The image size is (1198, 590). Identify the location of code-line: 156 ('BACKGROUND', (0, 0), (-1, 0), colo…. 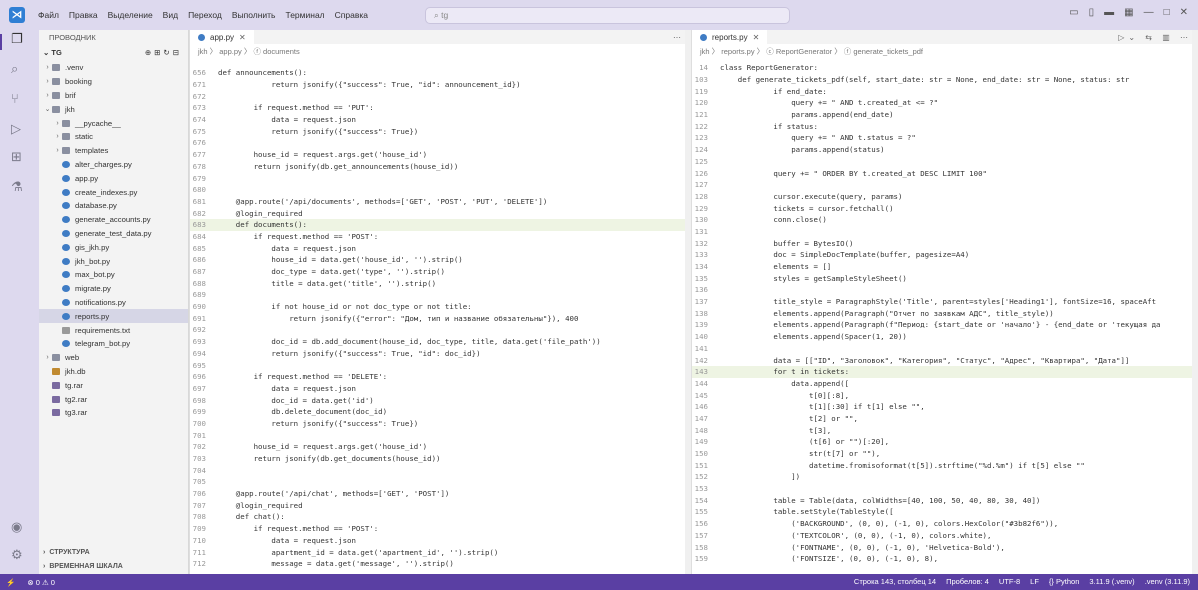
(945, 524).